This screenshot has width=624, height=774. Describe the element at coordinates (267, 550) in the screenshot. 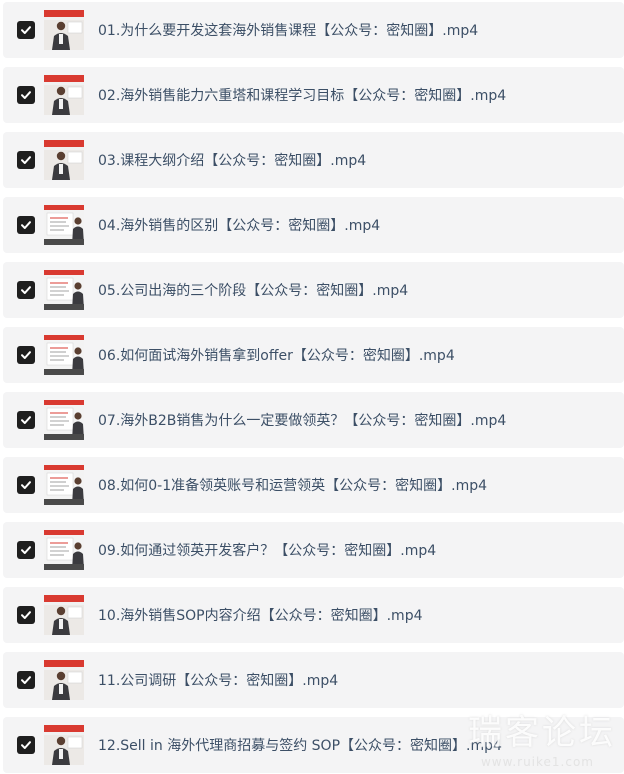

I see `file-name: 09.如何通过领英开发客户？【公众号：密知圈】.mp4` at that location.